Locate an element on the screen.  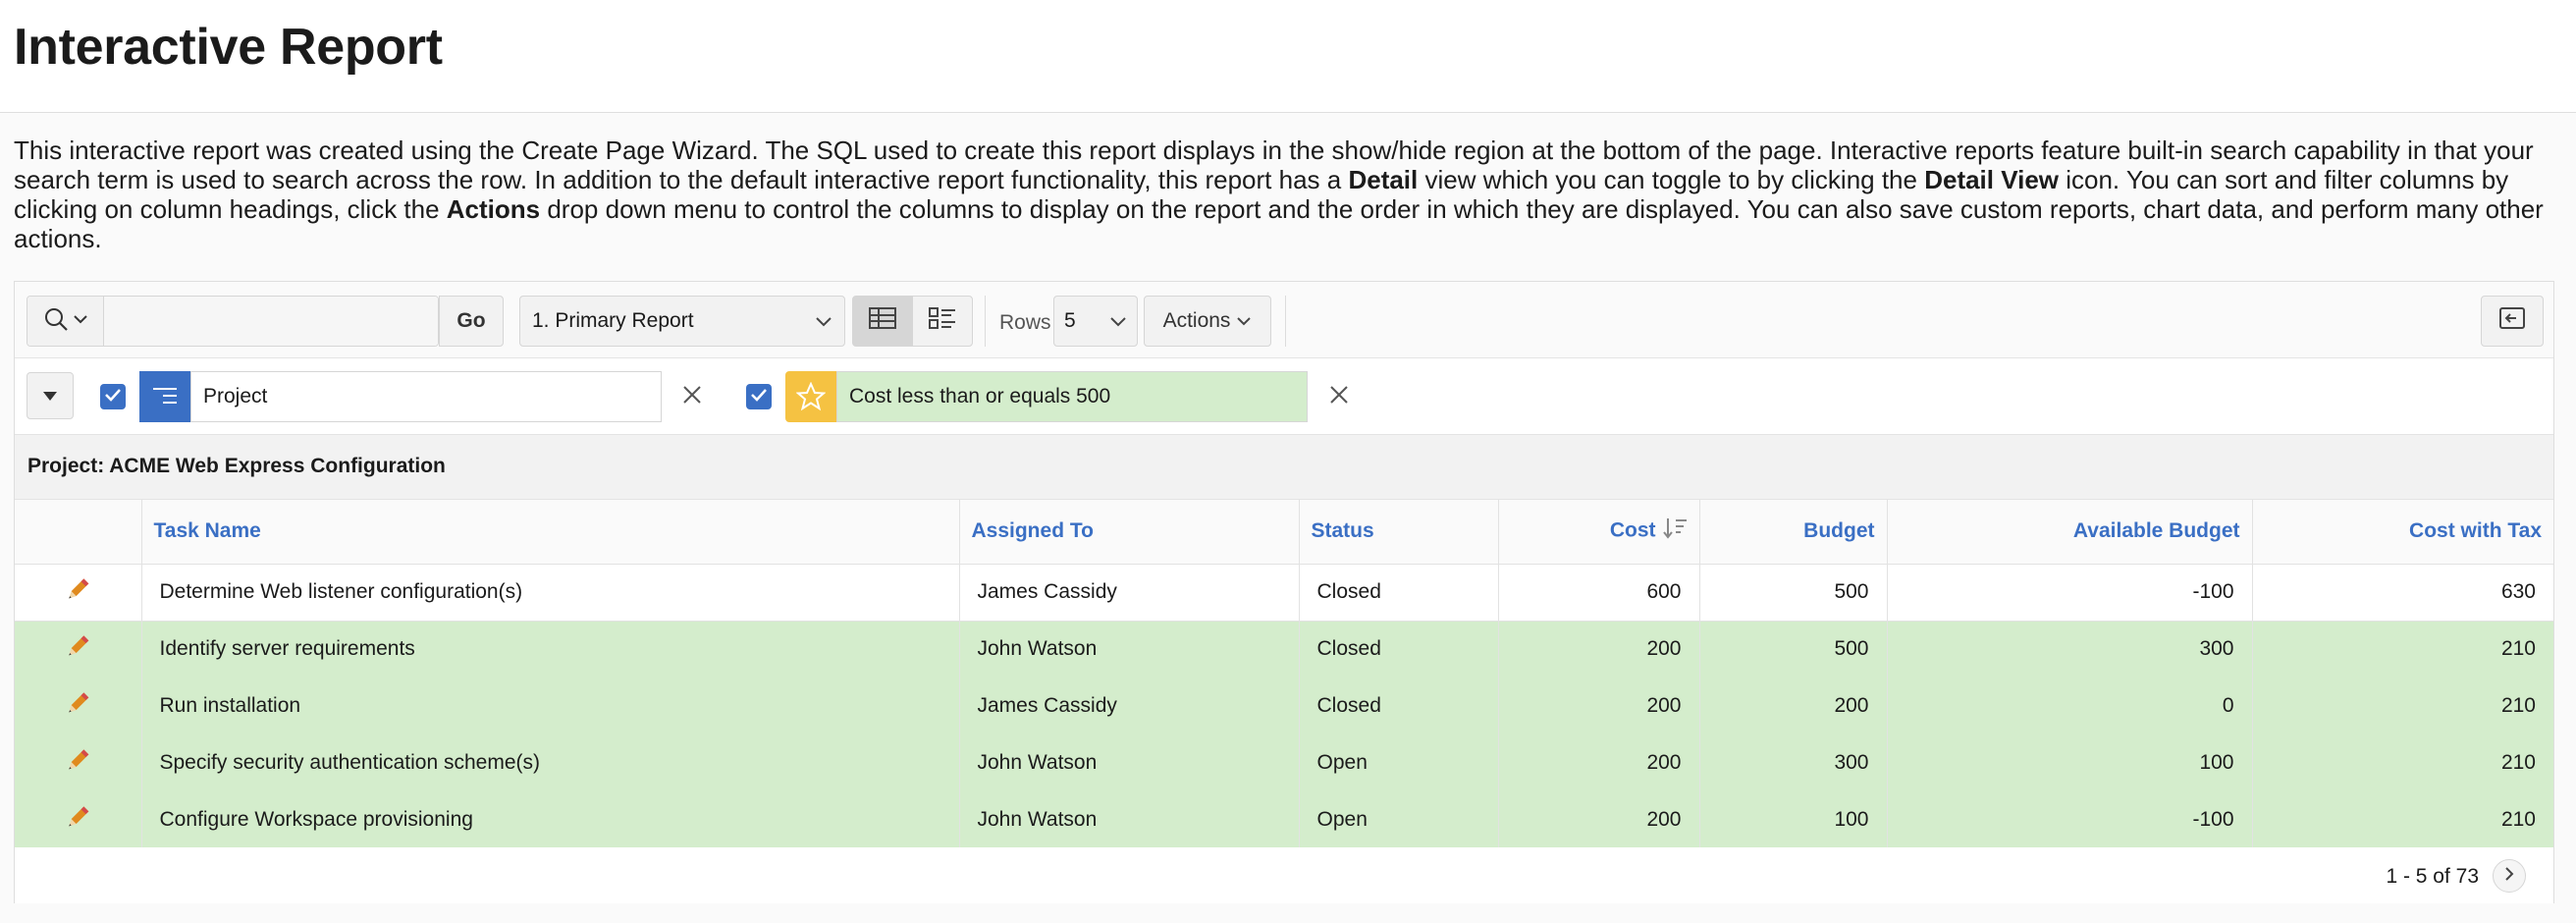
group-by-checkbox is located at coordinates (113, 396).